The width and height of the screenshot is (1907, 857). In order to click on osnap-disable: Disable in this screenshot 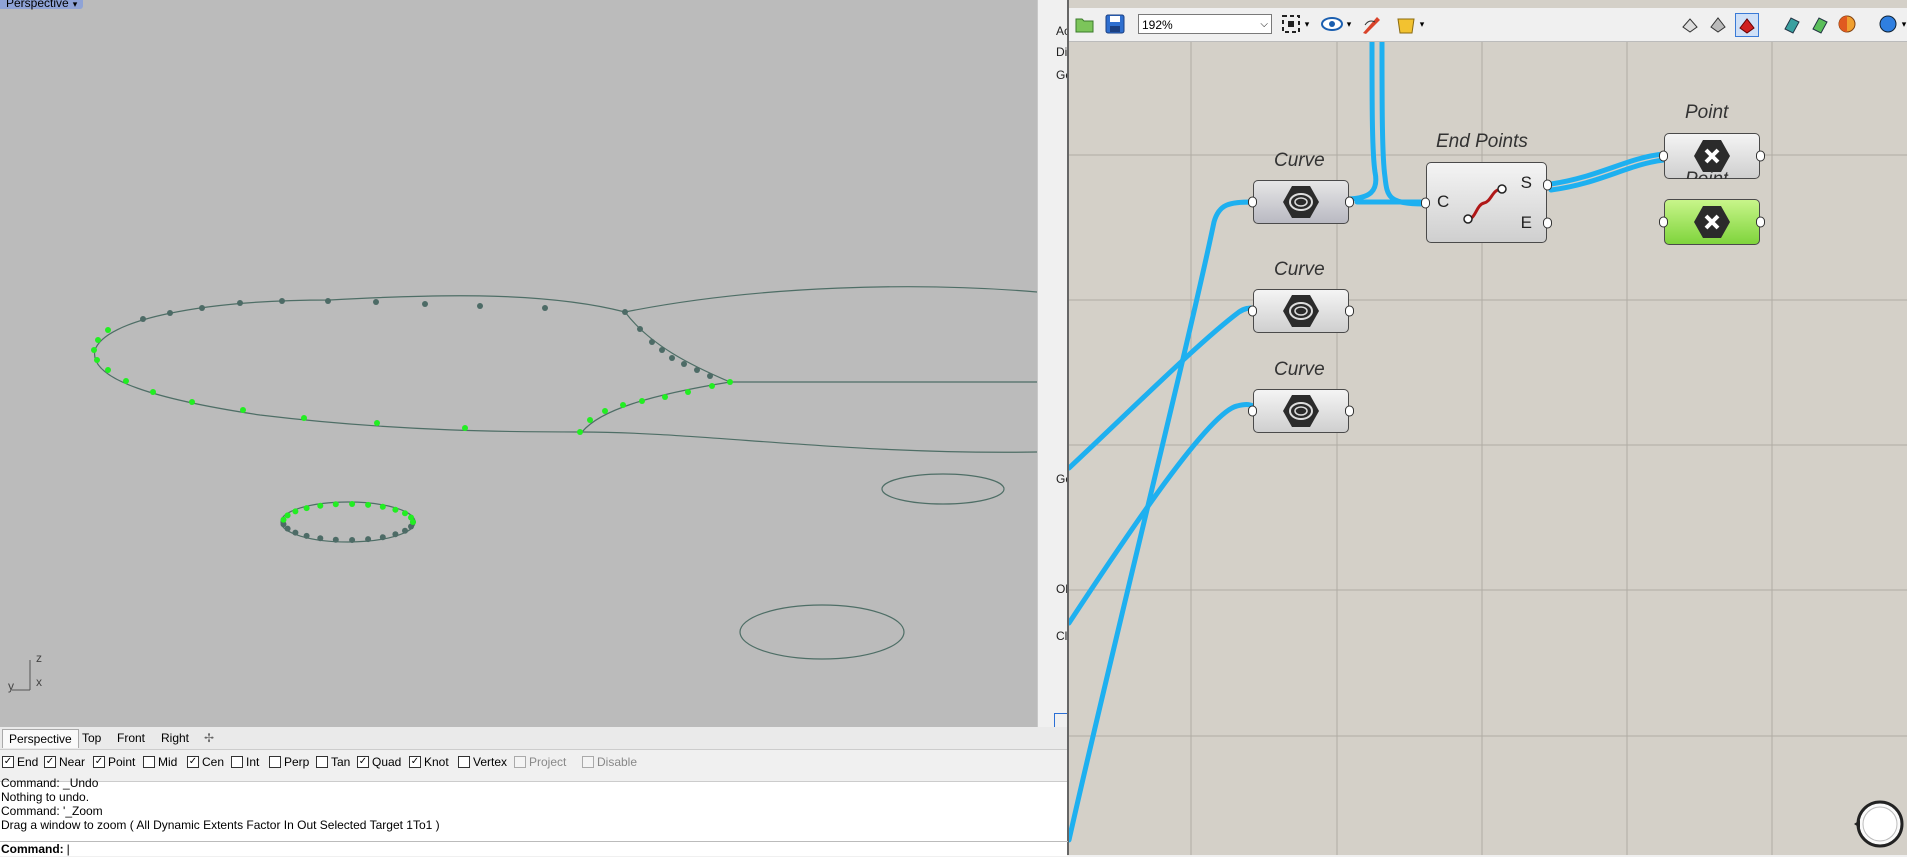, I will do `click(609, 762)`.